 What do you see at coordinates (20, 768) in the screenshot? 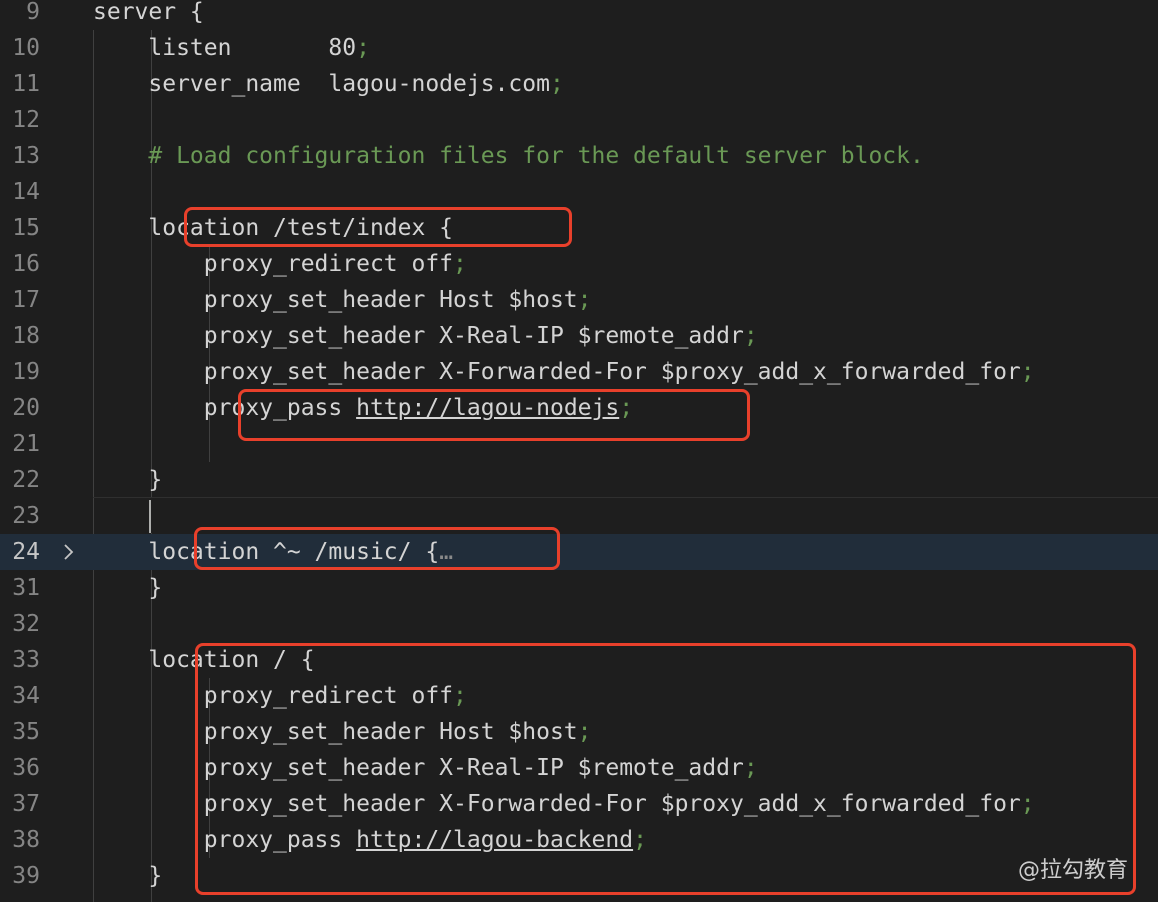
I see `line-number: 36` at bounding box center [20, 768].